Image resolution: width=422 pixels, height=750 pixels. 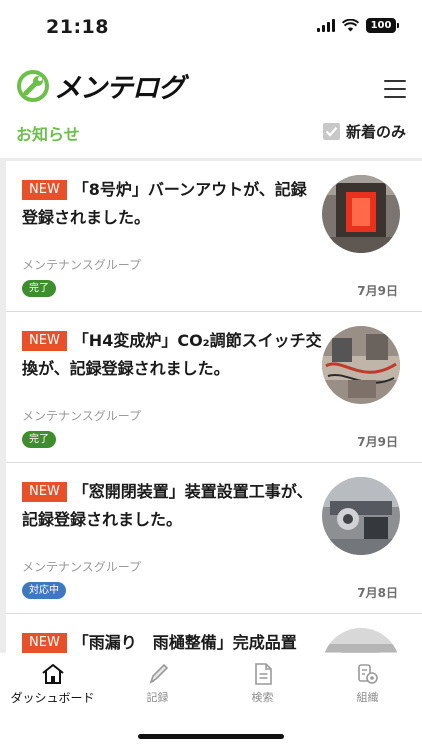 I want to click on notice-title: 「雨漏り 雨樋整備」完成品置, so click(x=184, y=642).